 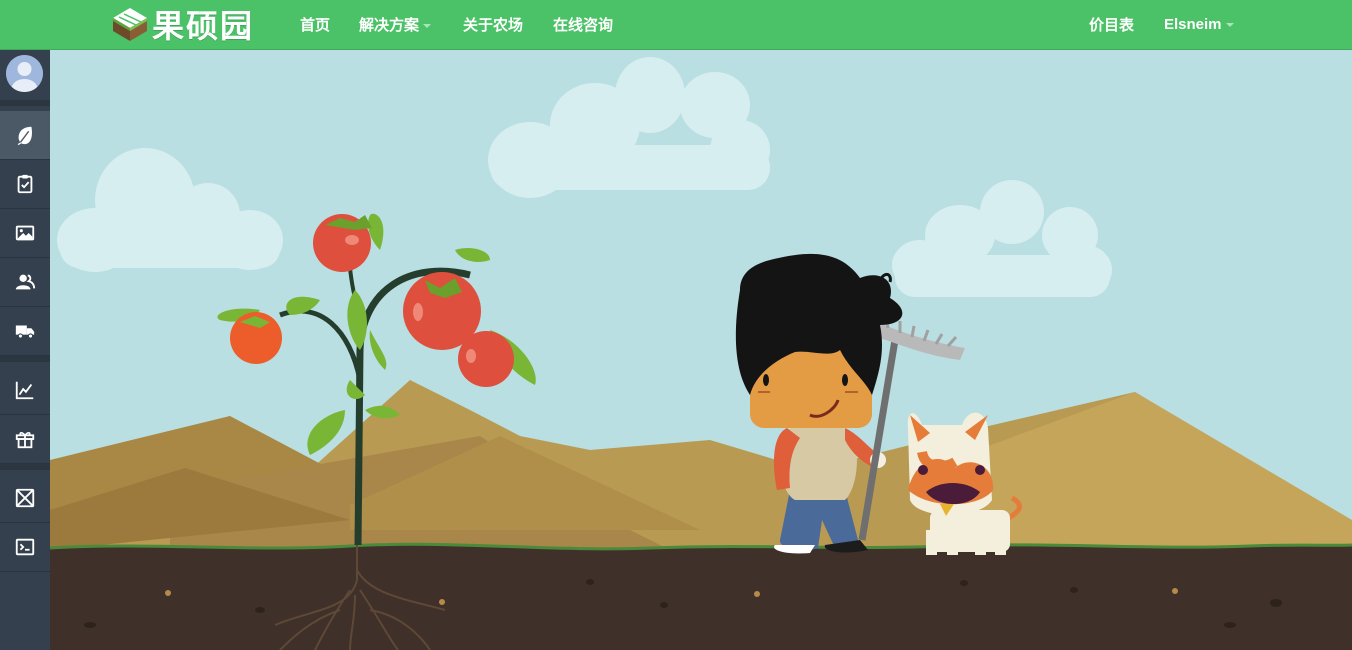 I want to click on user-name: Elsneim, so click(x=1193, y=24).